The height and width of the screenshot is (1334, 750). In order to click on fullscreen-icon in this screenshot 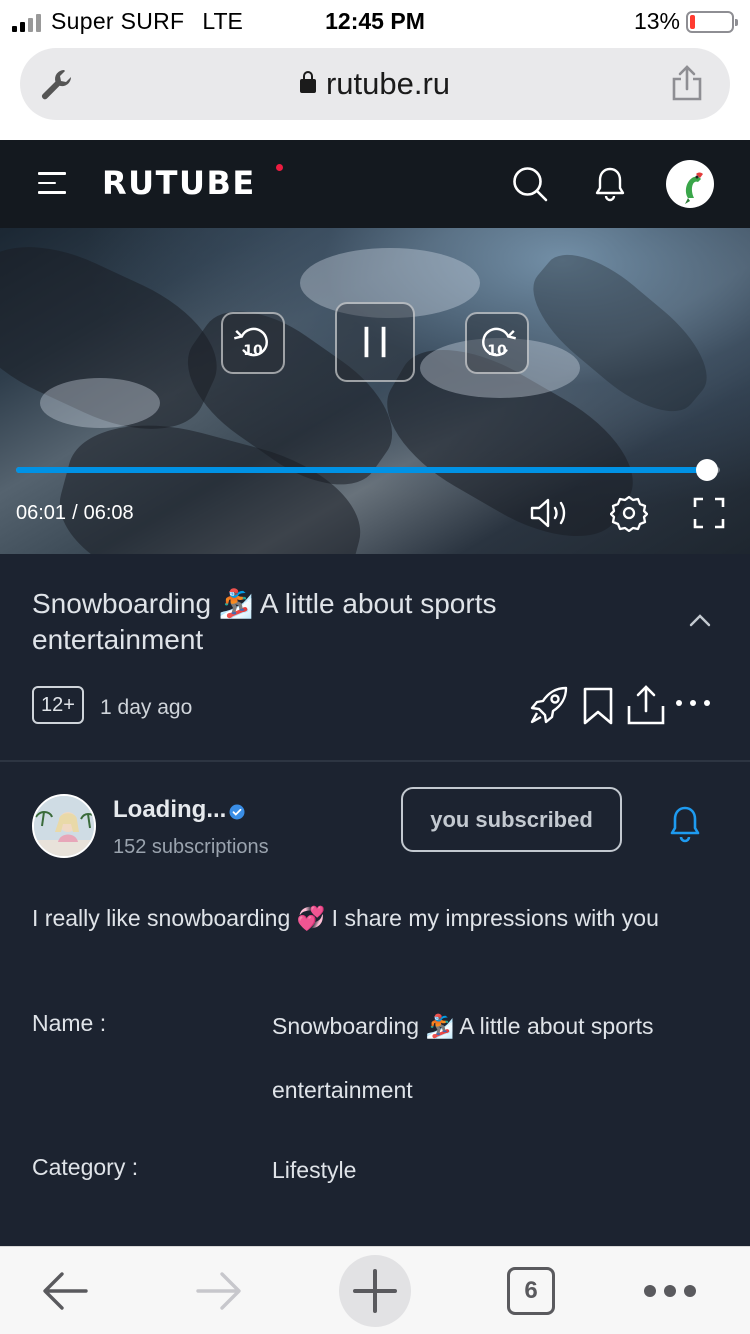, I will do `click(709, 513)`.